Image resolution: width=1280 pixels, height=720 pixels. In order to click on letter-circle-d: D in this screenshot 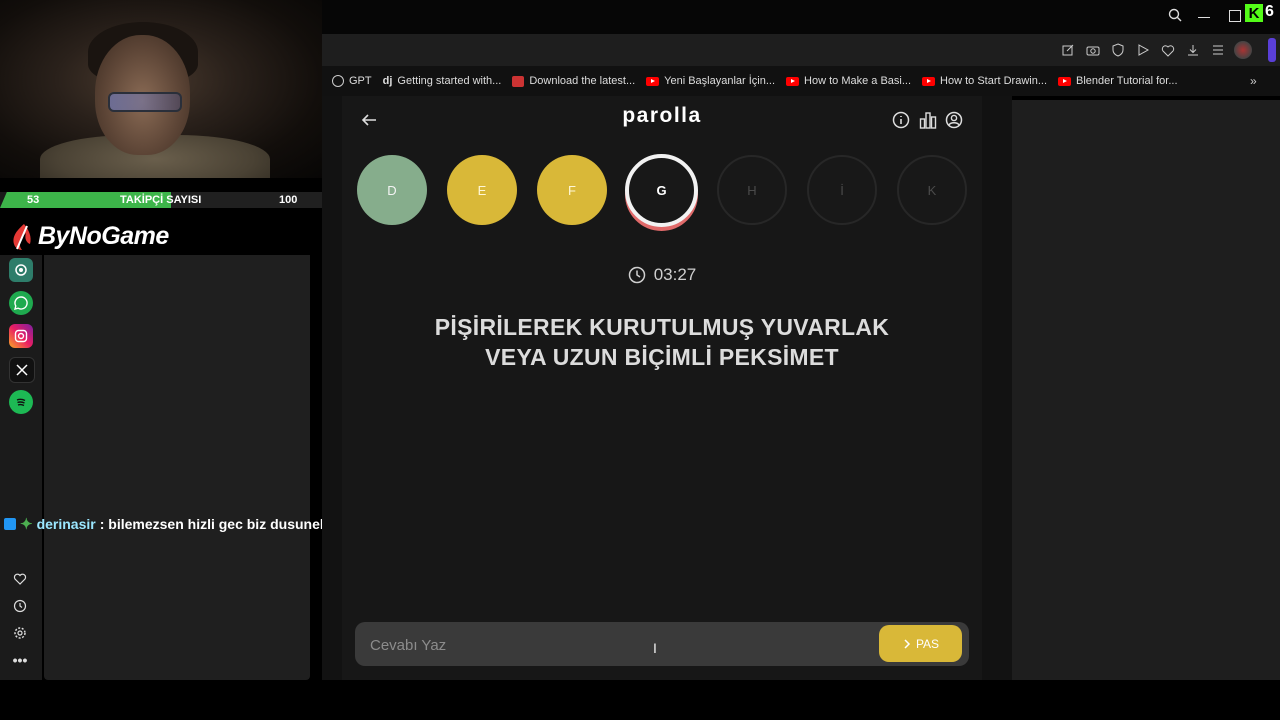, I will do `click(392, 190)`.